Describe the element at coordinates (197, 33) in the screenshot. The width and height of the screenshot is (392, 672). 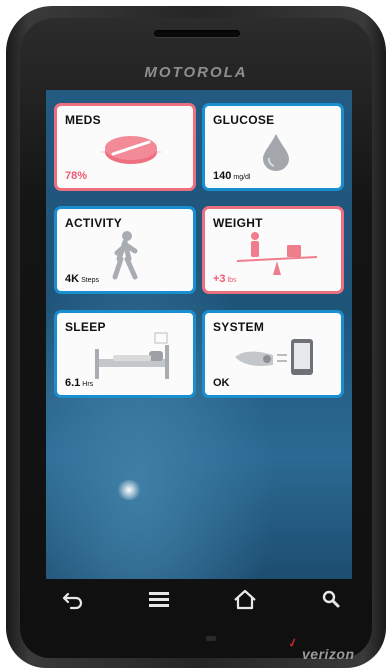
I see `earpiece-speaker` at that location.